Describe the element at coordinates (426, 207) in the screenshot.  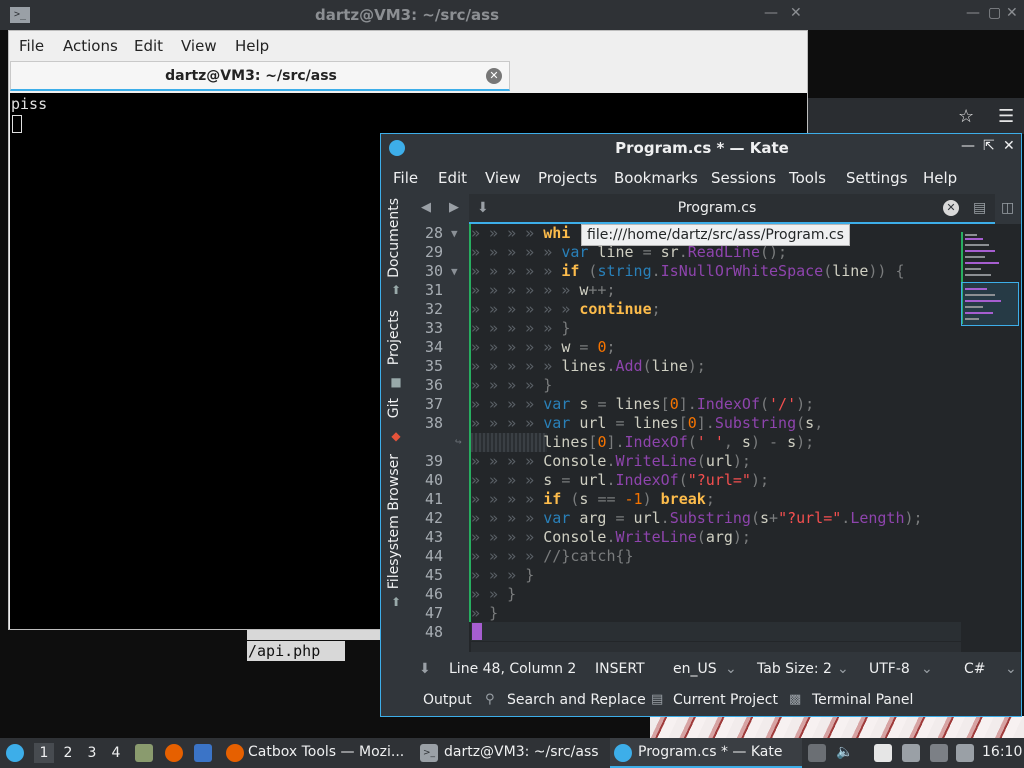
I see `tab-scroll-left-icon: ◀` at that location.